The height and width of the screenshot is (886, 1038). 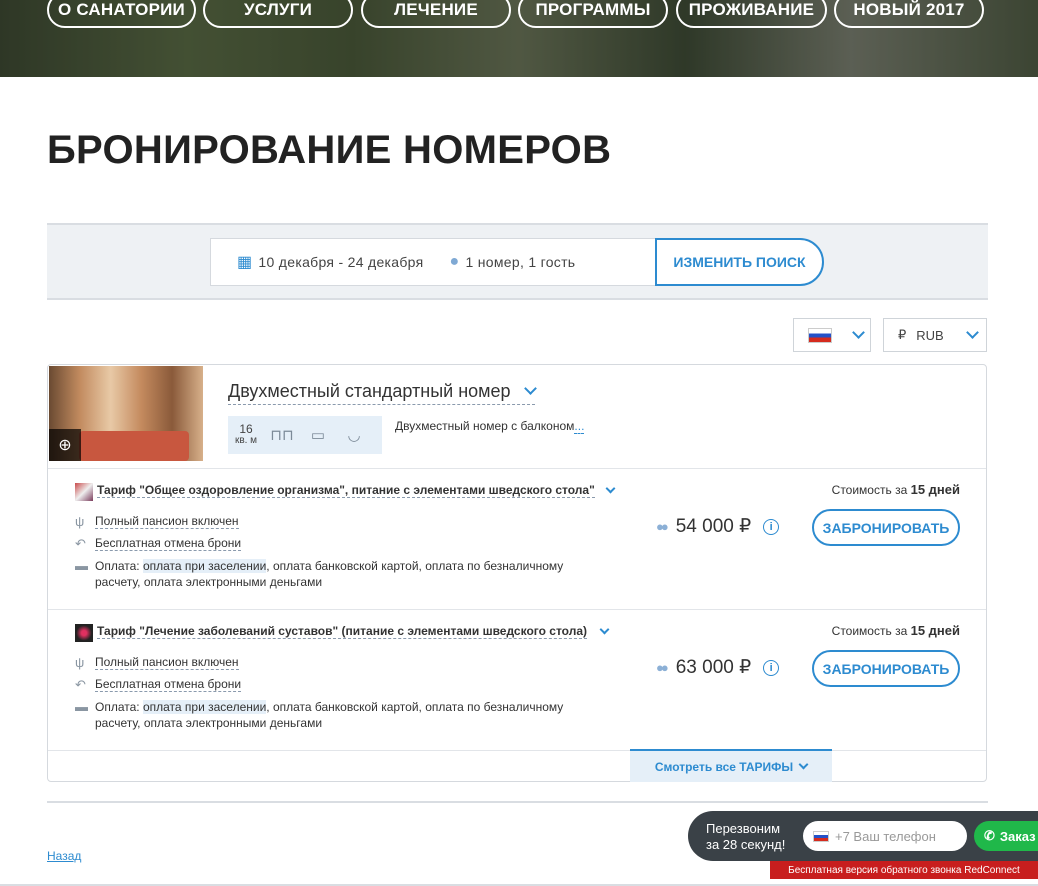 What do you see at coordinates (454, 261) in the screenshot?
I see `user-icon: ●` at bounding box center [454, 261].